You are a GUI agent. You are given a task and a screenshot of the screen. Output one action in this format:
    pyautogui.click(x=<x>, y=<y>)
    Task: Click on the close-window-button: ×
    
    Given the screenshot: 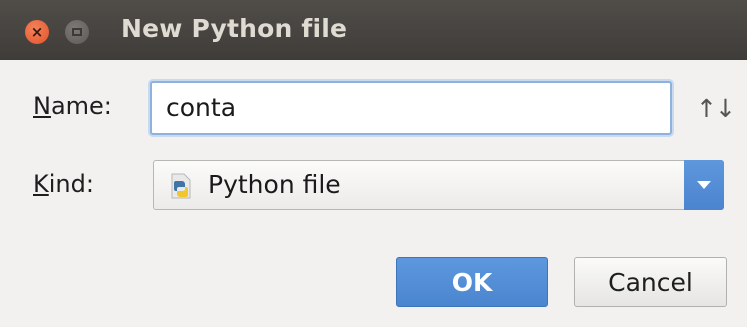 What is the action you would take?
    pyautogui.click(x=37, y=32)
    